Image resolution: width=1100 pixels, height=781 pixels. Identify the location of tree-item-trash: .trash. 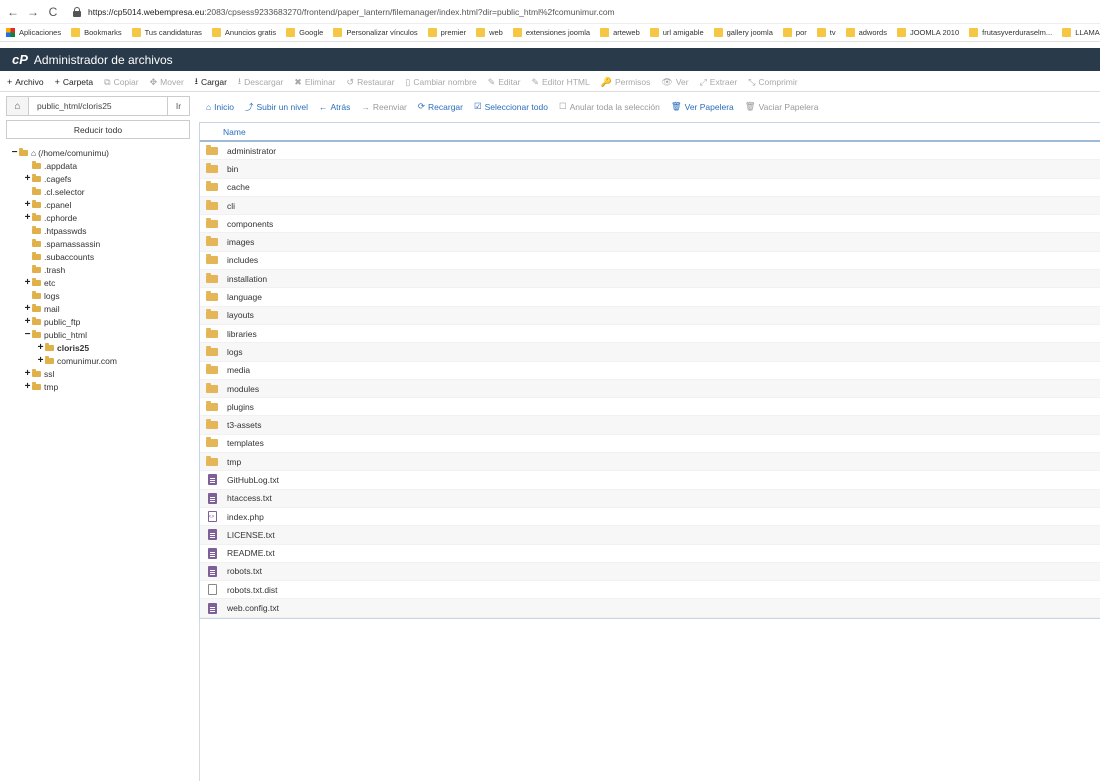
(103, 269).